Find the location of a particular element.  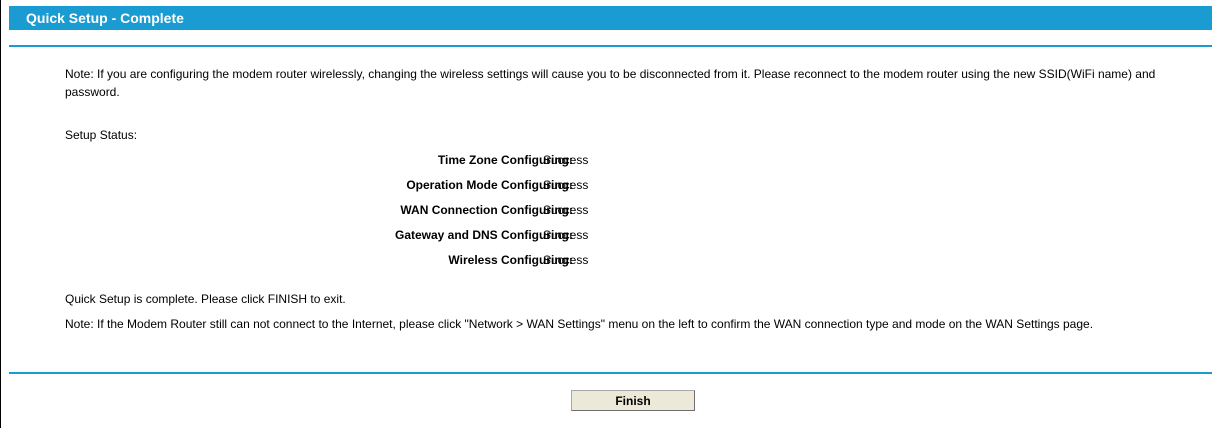

top-divider is located at coordinates (610, 46).